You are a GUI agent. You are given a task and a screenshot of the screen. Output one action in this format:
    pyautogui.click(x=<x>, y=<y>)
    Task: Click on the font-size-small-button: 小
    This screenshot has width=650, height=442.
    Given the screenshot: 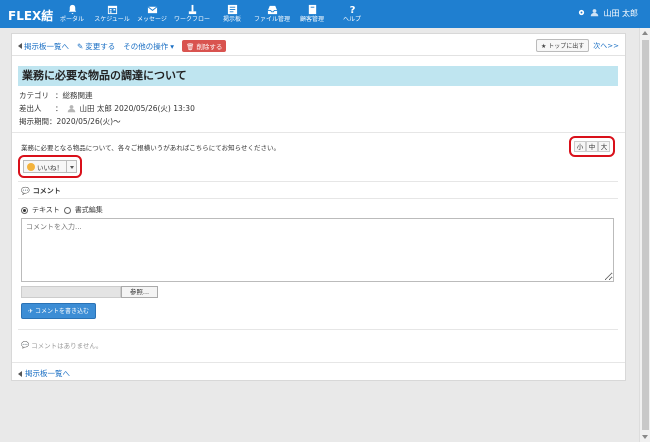 What is the action you would take?
    pyautogui.click(x=580, y=146)
    